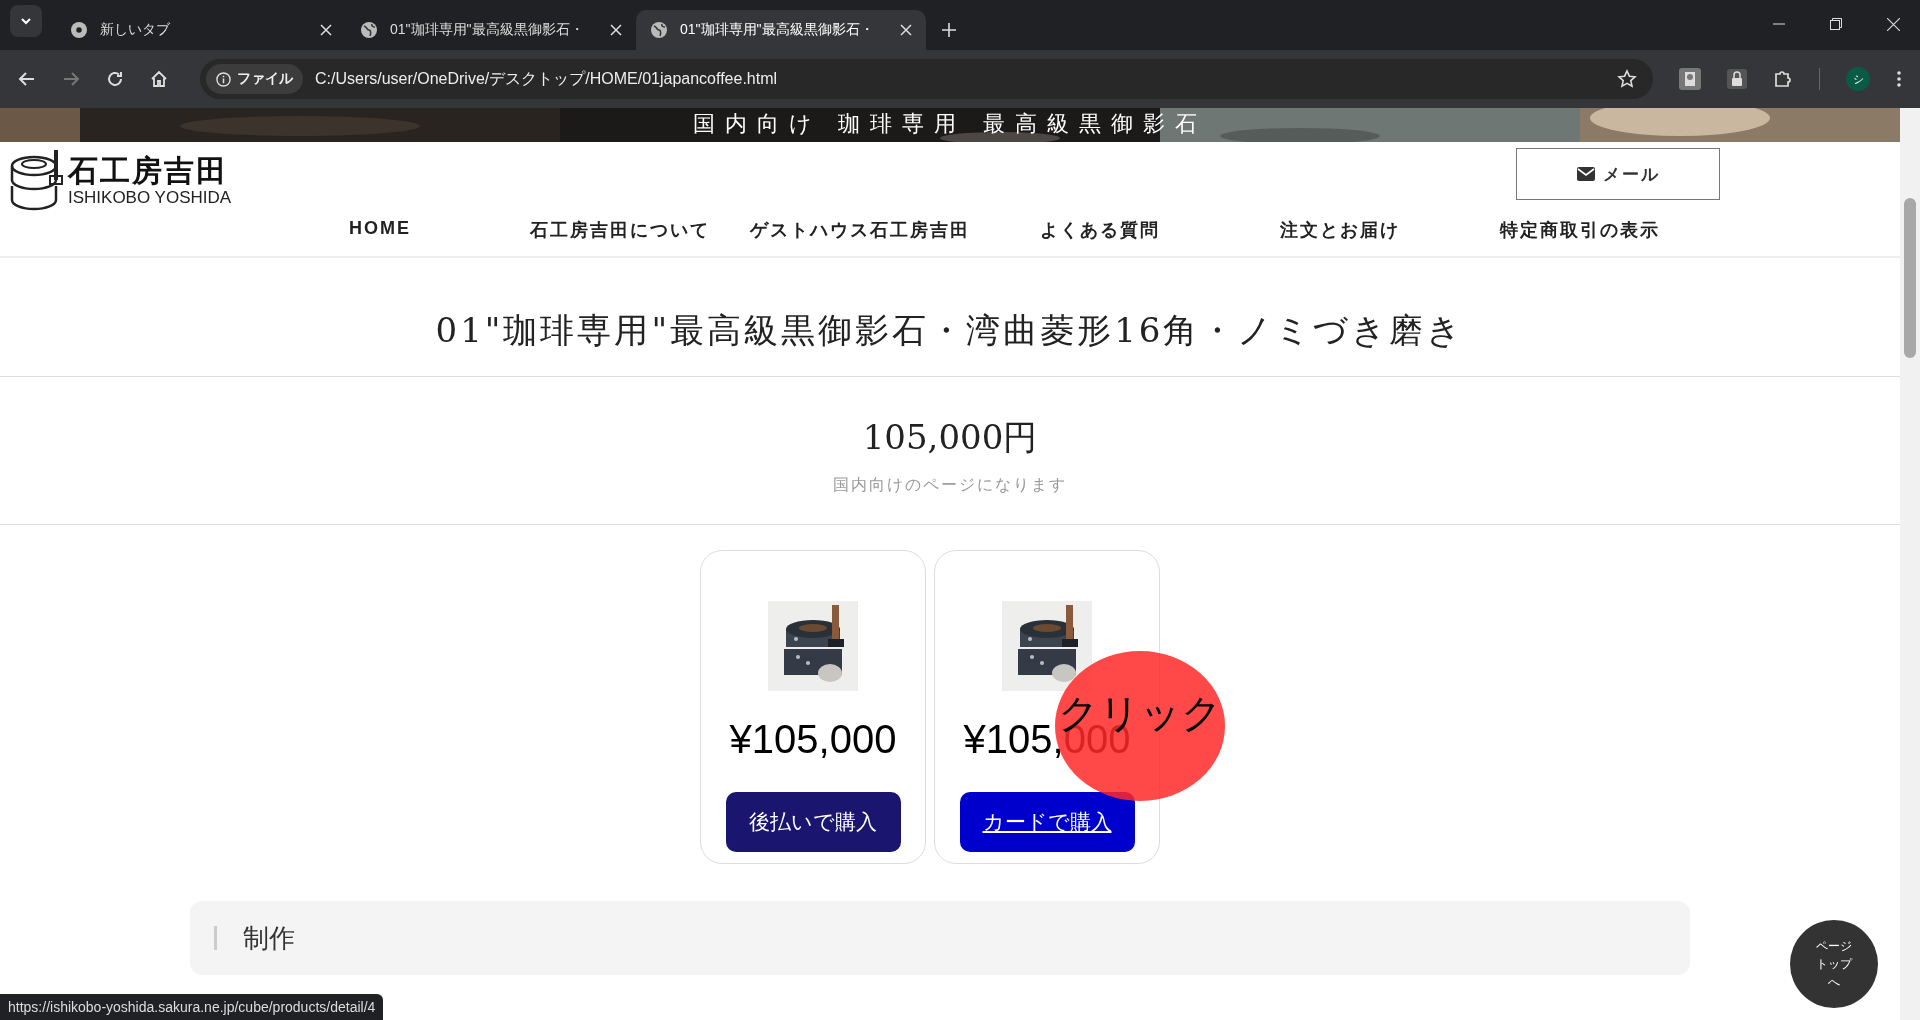  Describe the element at coordinates (1834, 964) in the screenshot. I see `page-top-button: ページトップへ` at that location.